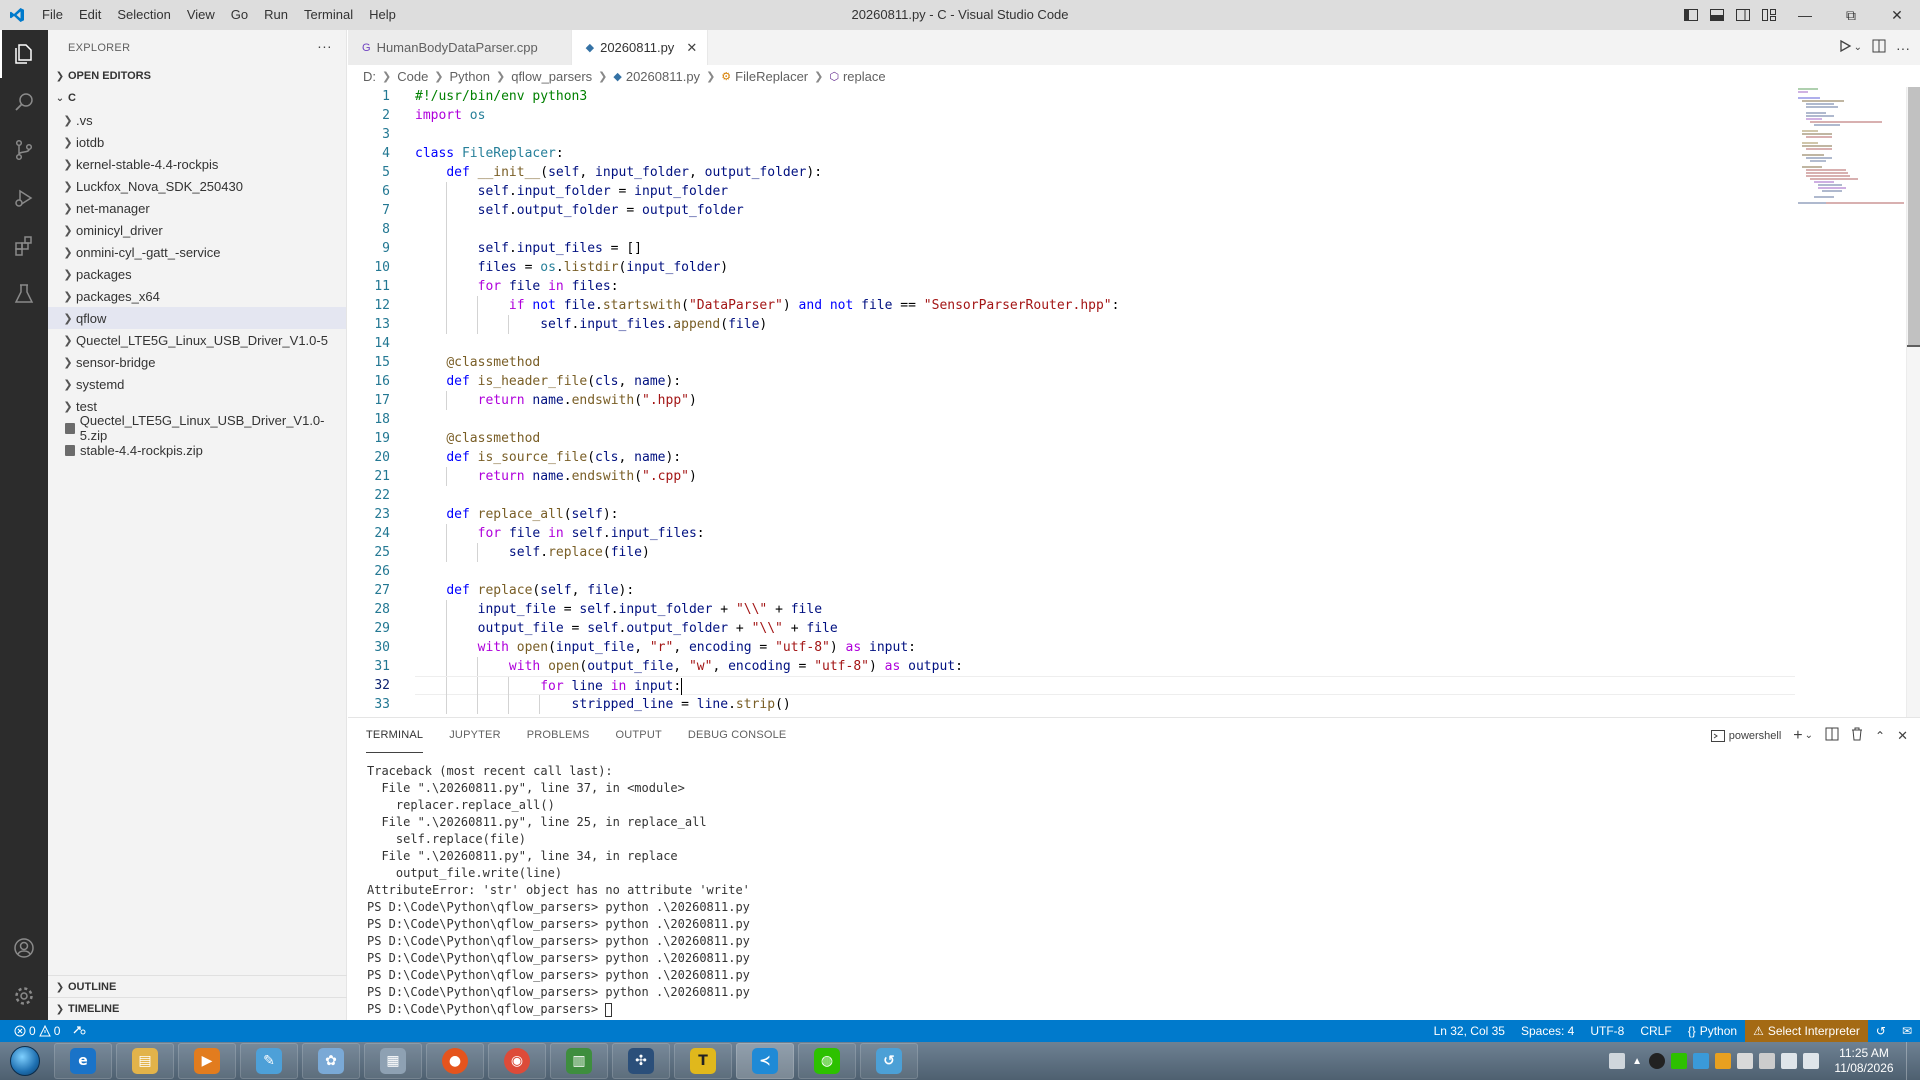  I want to click on breadcrumb-item: D:, so click(369, 76).